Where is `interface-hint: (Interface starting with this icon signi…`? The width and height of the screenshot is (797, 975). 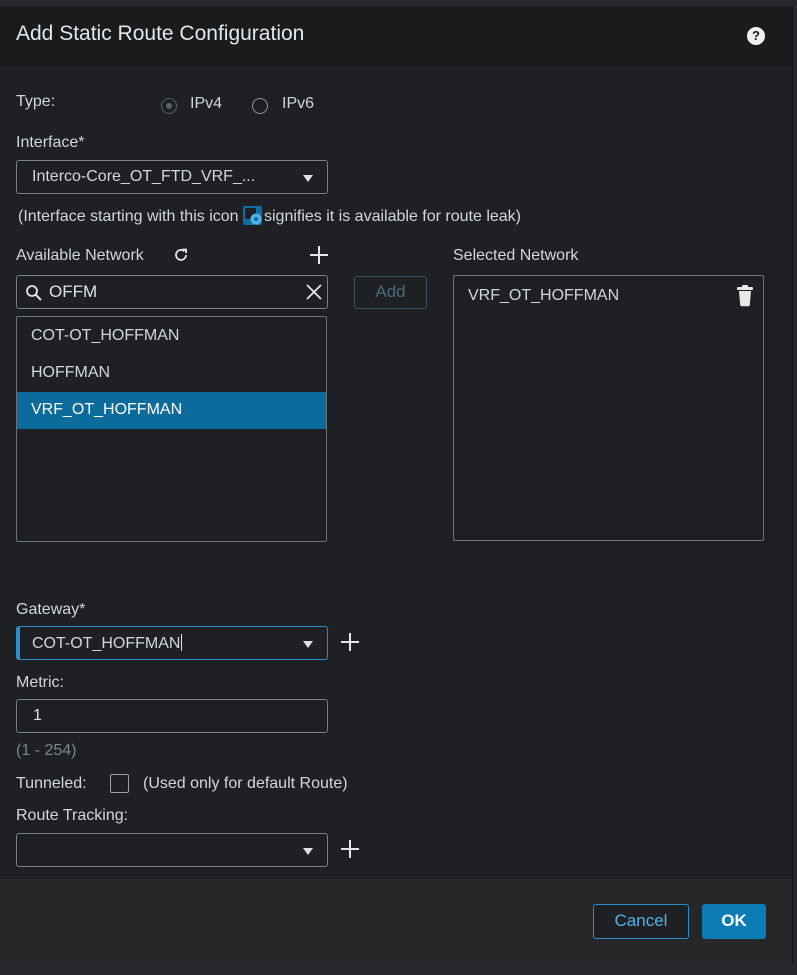 interface-hint: (Interface starting with this icon signi… is located at coordinates (269, 216).